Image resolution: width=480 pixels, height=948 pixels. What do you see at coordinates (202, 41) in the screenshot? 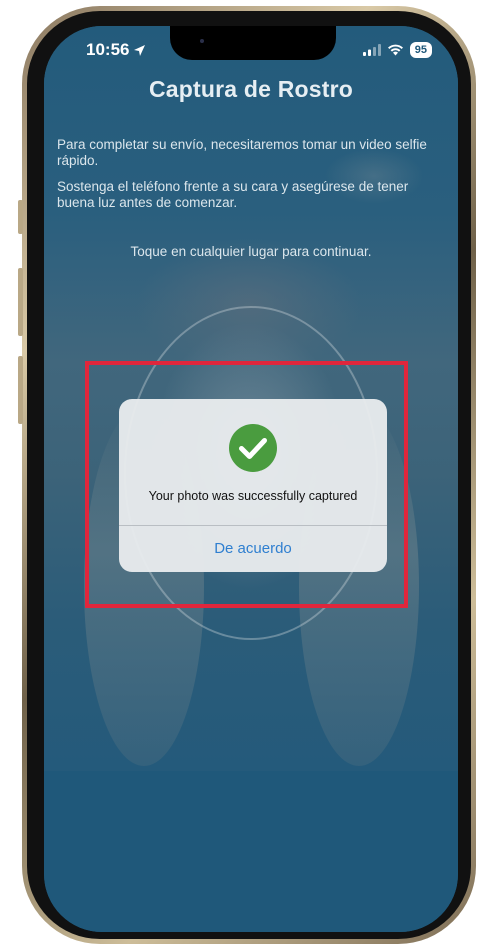
I see `front-camera-dot` at bounding box center [202, 41].